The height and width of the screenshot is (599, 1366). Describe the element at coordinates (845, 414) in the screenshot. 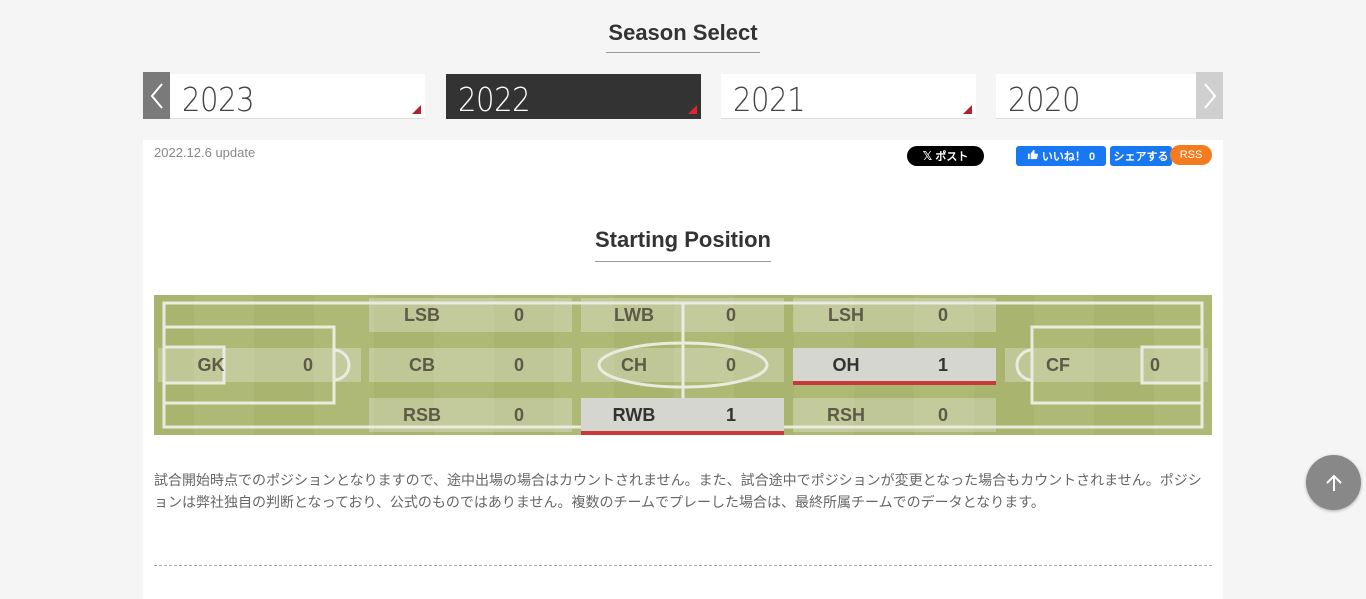

I see `position-name: RSH` at that location.